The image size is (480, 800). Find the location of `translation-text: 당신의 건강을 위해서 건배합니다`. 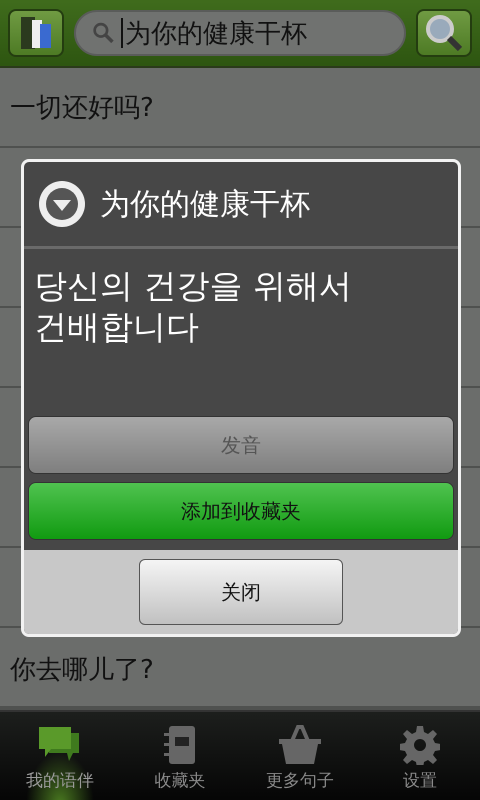

translation-text: 당신의 건강을 위해서 건배합니다 is located at coordinates (193, 306).